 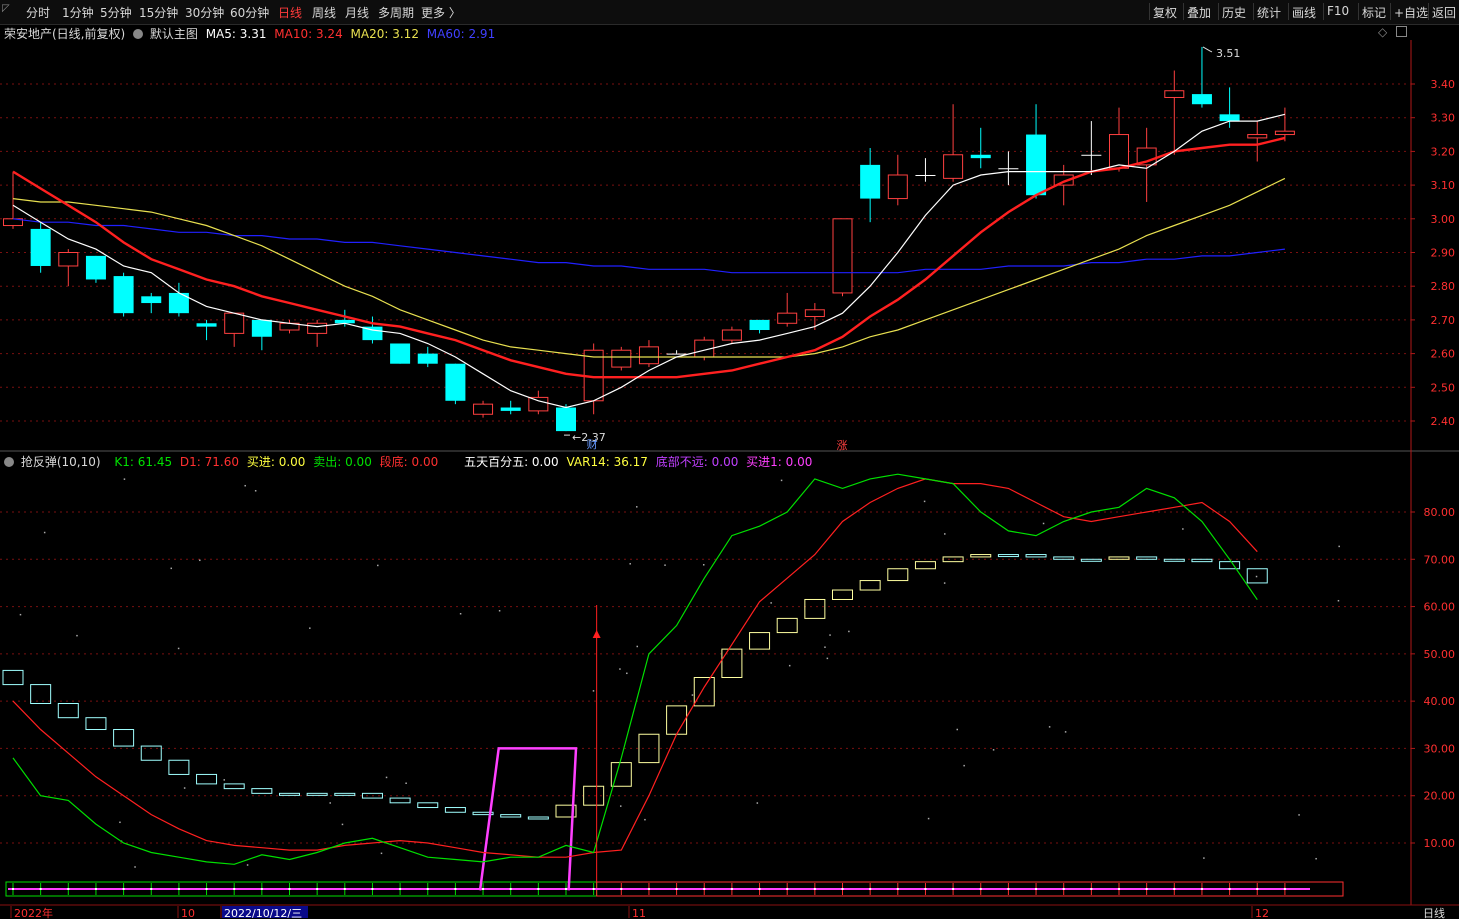 What do you see at coordinates (38, 12) in the screenshot?
I see `period-tab-0: 分时` at bounding box center [38, 12].